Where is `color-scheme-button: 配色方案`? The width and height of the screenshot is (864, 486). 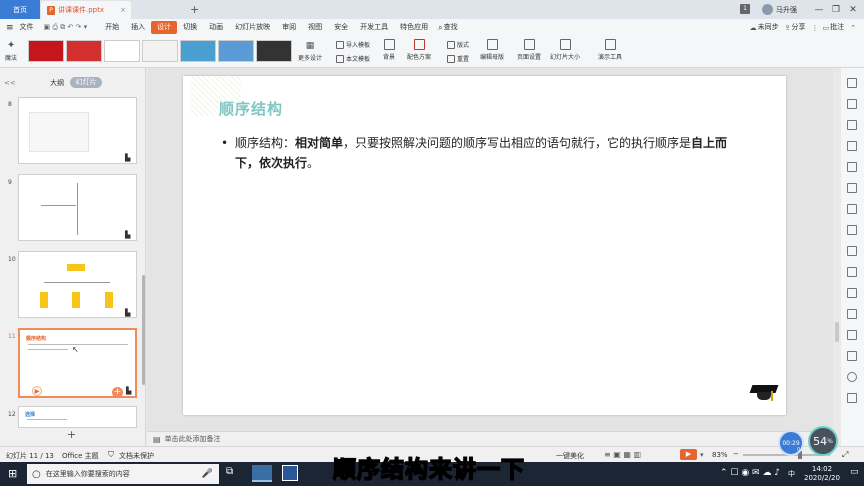 color-scheme-button: 配色方案 is located at coordinates (419, 50).